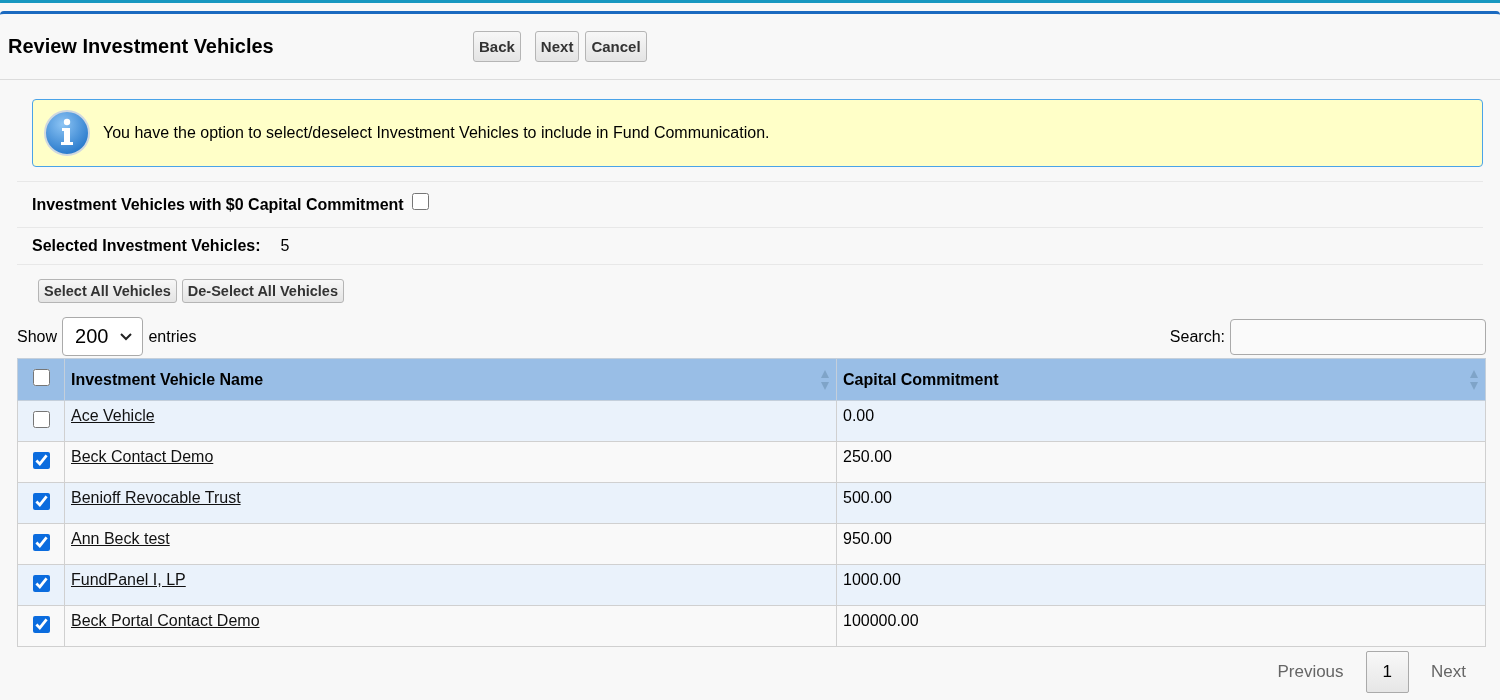 This screenshot has width=1500, height=700. What do you see at coordinates (450, 379) in the screenshot?
I see `column-header: Investment Vehicle Name` at bounding box center [450, 379].